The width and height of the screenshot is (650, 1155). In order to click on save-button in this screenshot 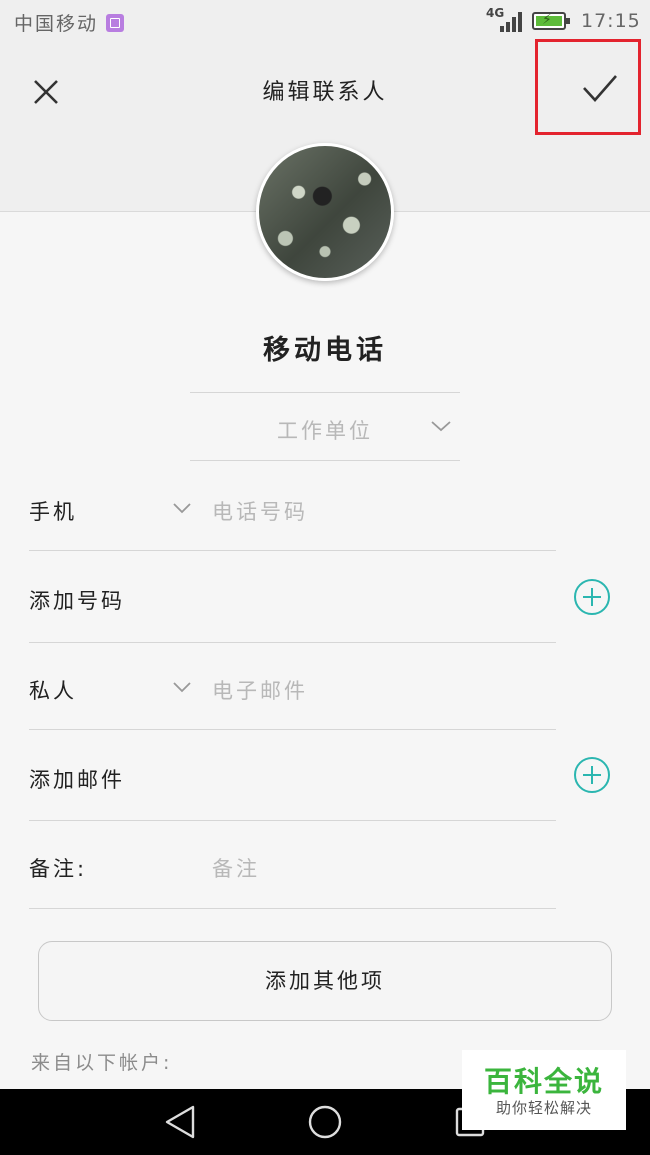, I will do `click(588, 87)`.